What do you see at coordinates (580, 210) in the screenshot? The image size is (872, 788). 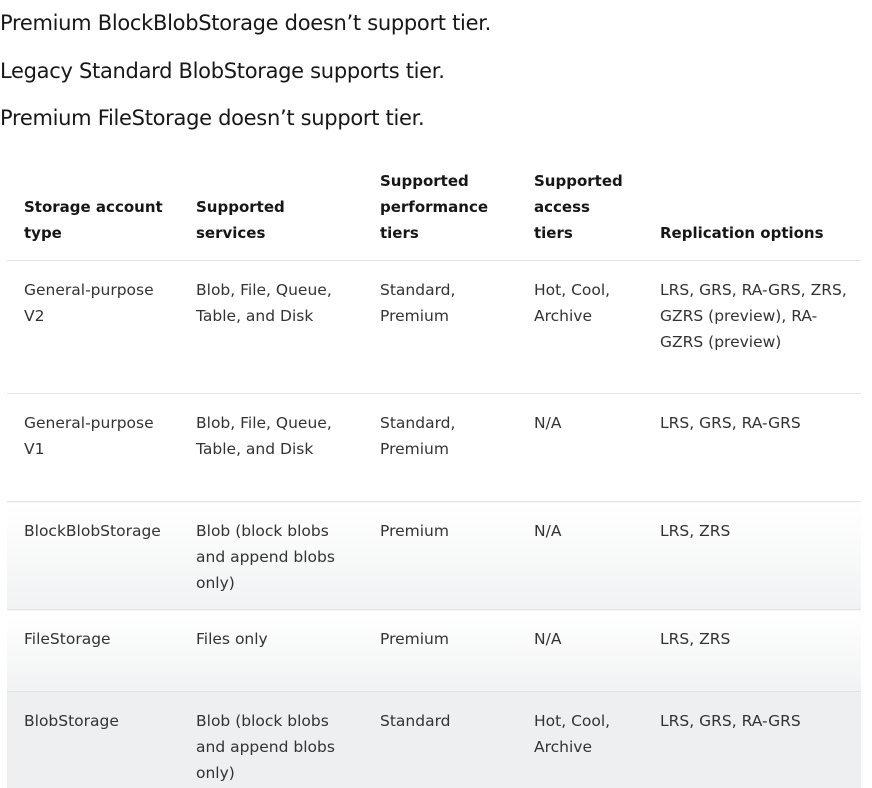 I see `column-header: Supported access tiers` at bounding box center [580, 210].